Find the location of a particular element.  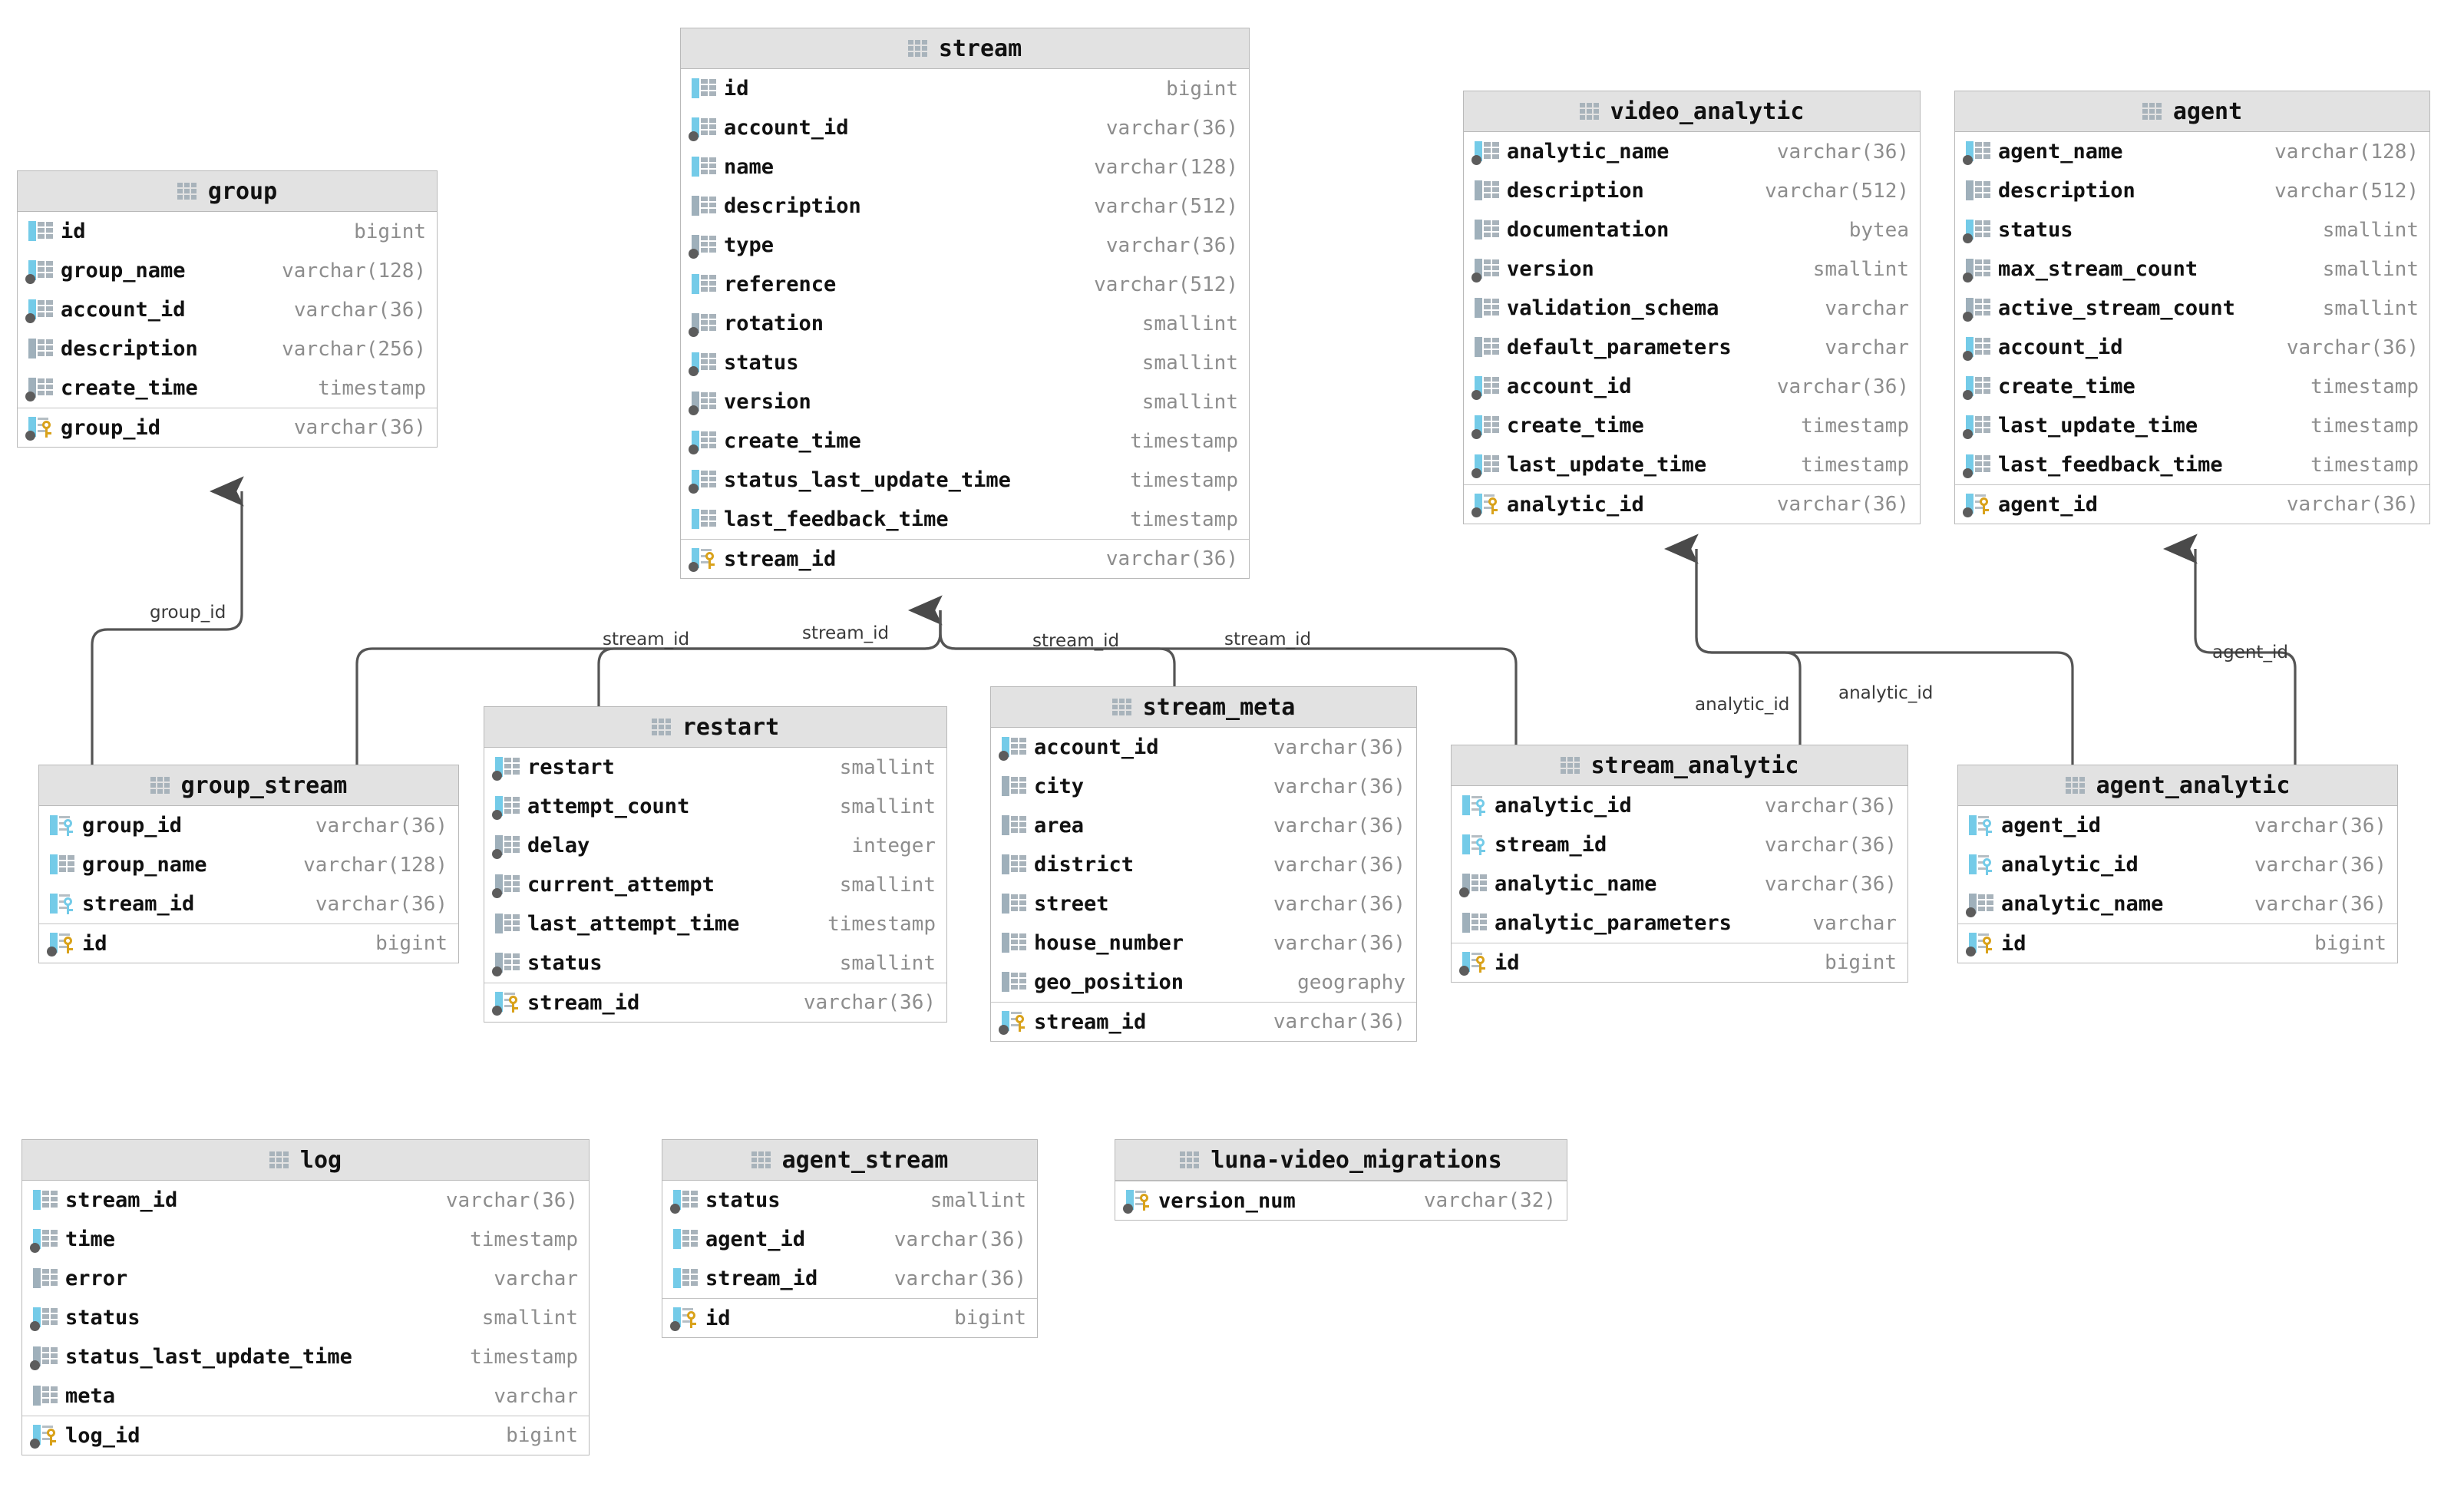

table-row: agent_name varchar(128) is located at coordinates (2192, 151).